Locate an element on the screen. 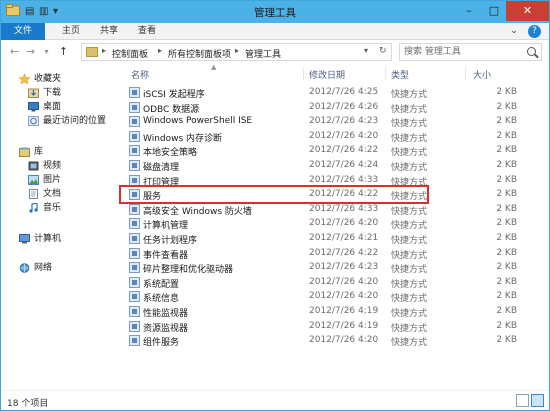 The height and width of the screenshot is (411, 550). minimize-button: – is located at coordinates (469, 11).